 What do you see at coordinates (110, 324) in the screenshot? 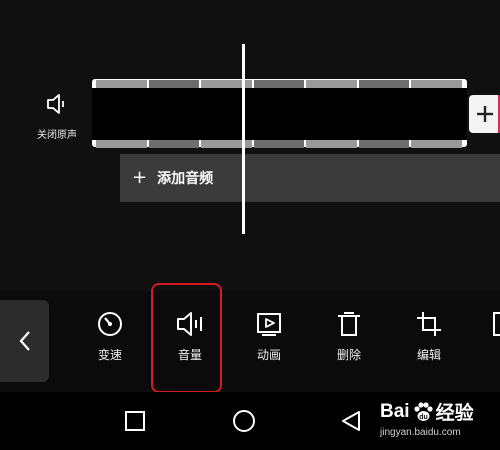
I see `speed-icon` at bounding box center [110, 324].